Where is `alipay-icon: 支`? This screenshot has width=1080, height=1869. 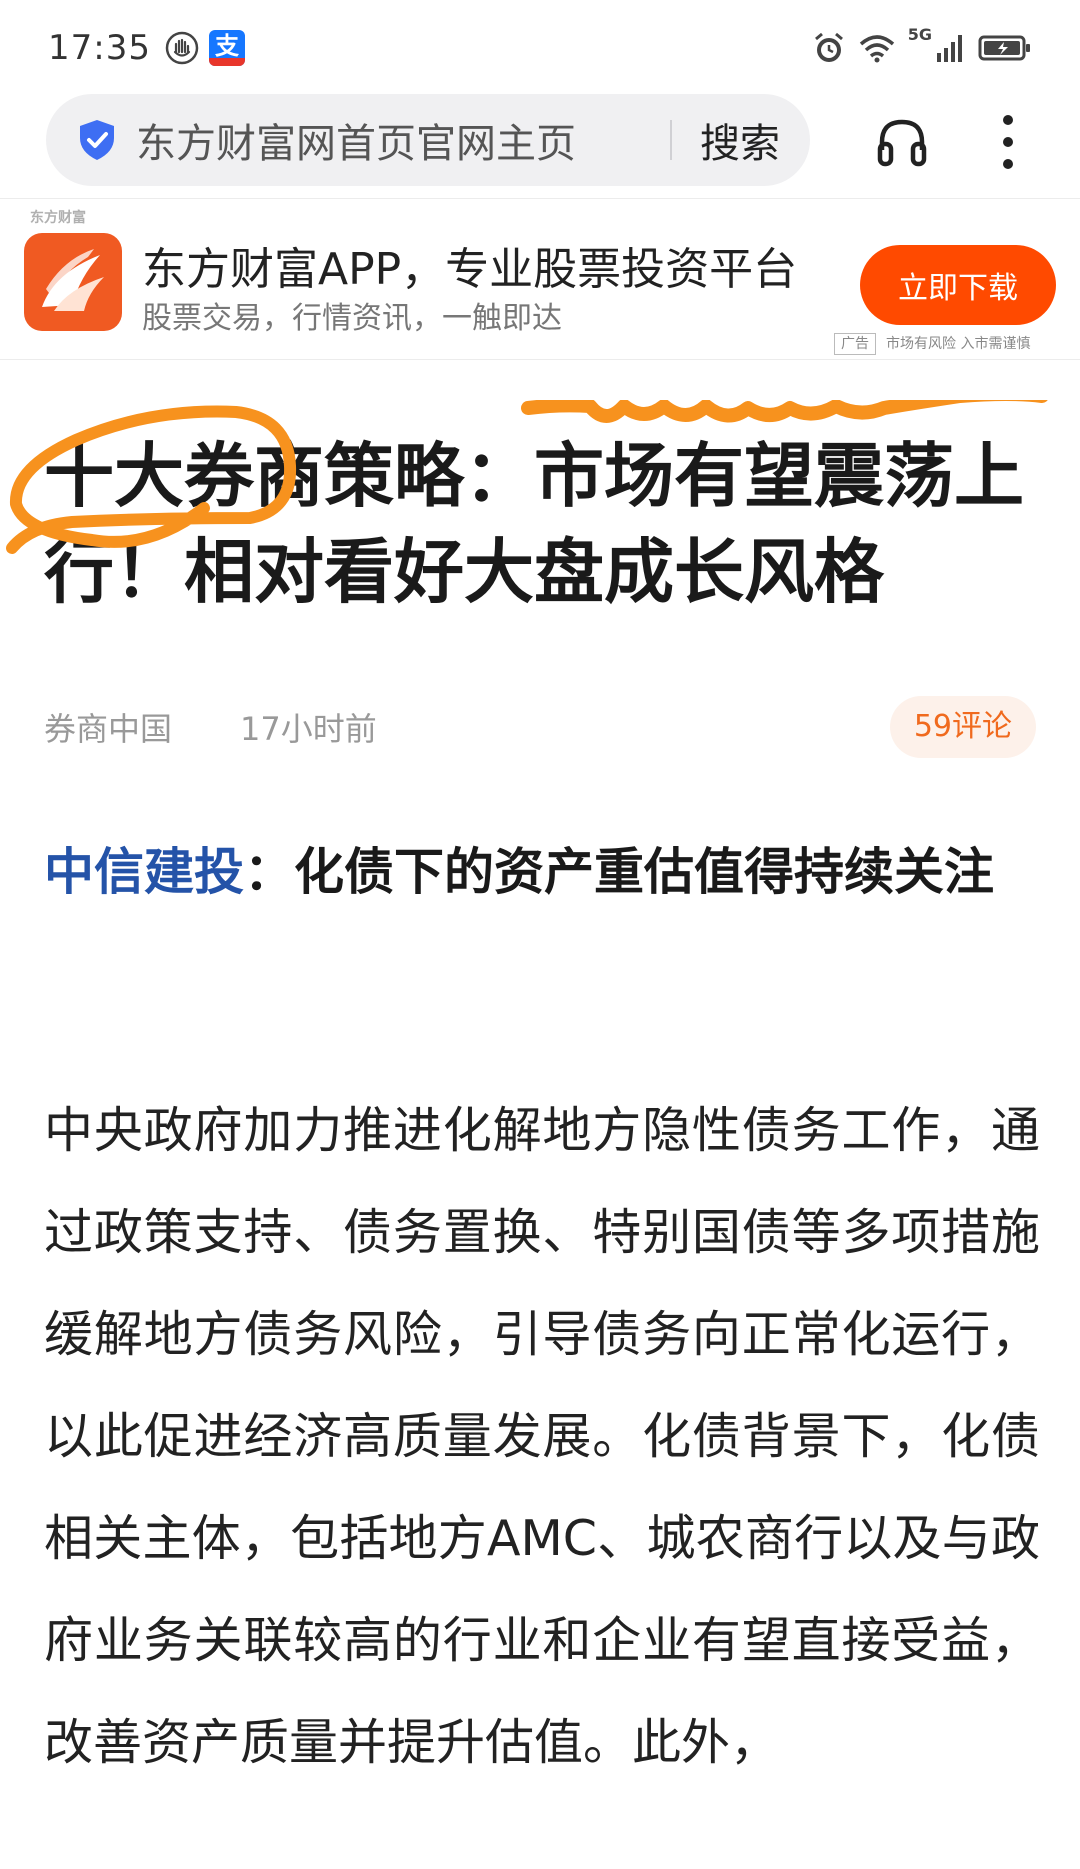 alipay-icon: 支 is located at coordinates (226, 48).